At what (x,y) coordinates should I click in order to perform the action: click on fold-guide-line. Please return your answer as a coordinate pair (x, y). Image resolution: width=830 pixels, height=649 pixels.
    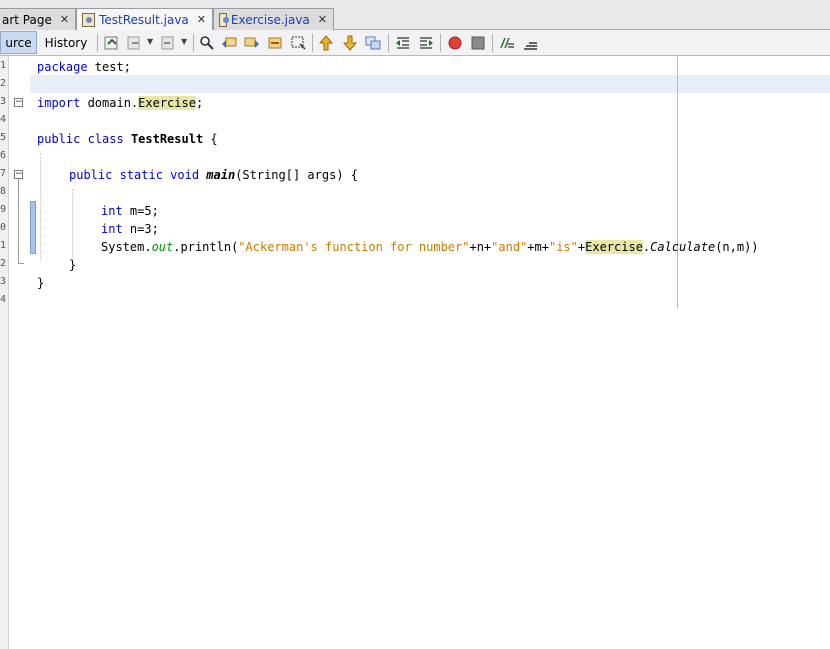
    Looking at the image, I should click on (18, 221).